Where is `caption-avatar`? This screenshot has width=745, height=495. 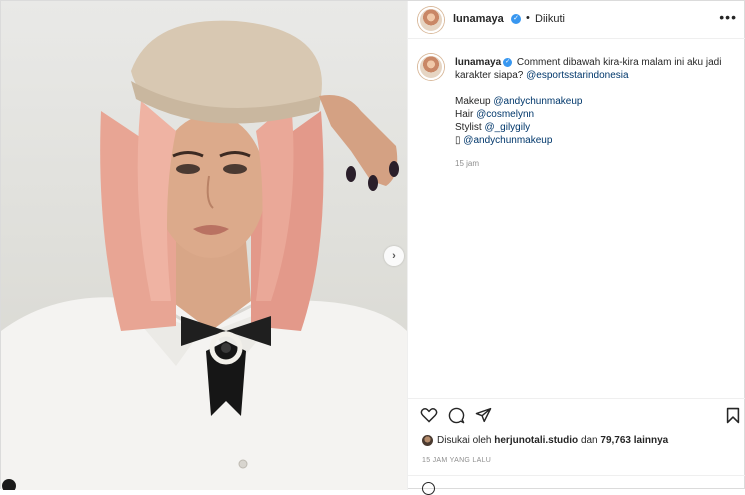 caption-avatar is located at coordinates (431, 67).